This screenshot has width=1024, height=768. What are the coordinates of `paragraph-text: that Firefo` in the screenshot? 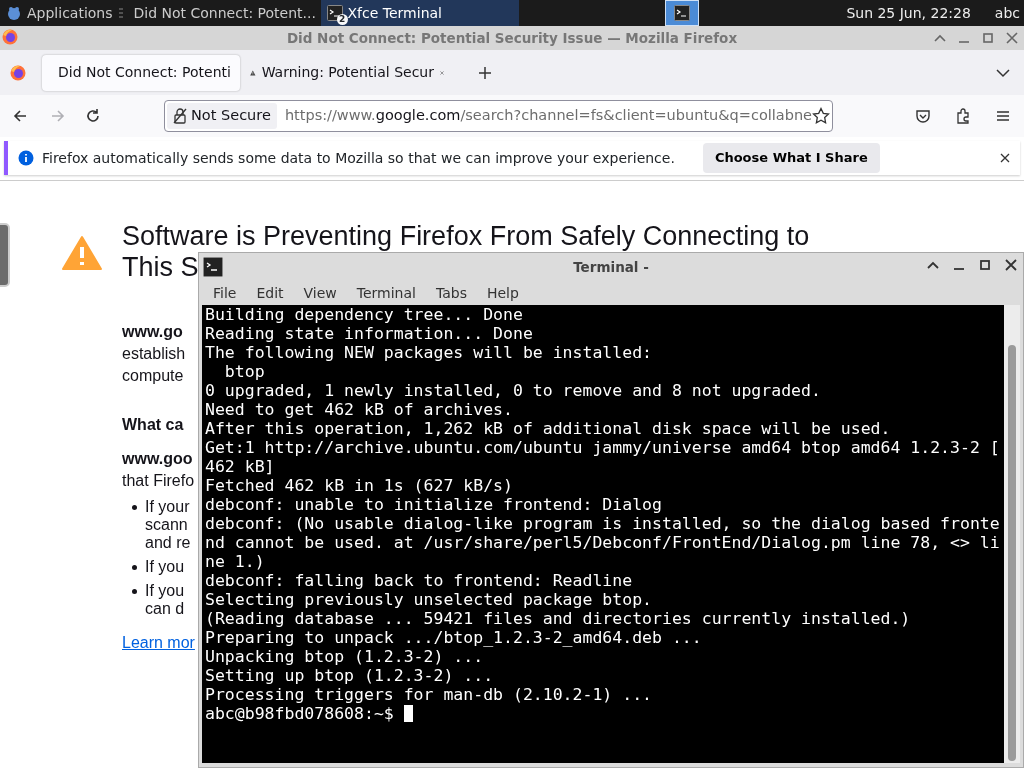 It's located at (159, 481).